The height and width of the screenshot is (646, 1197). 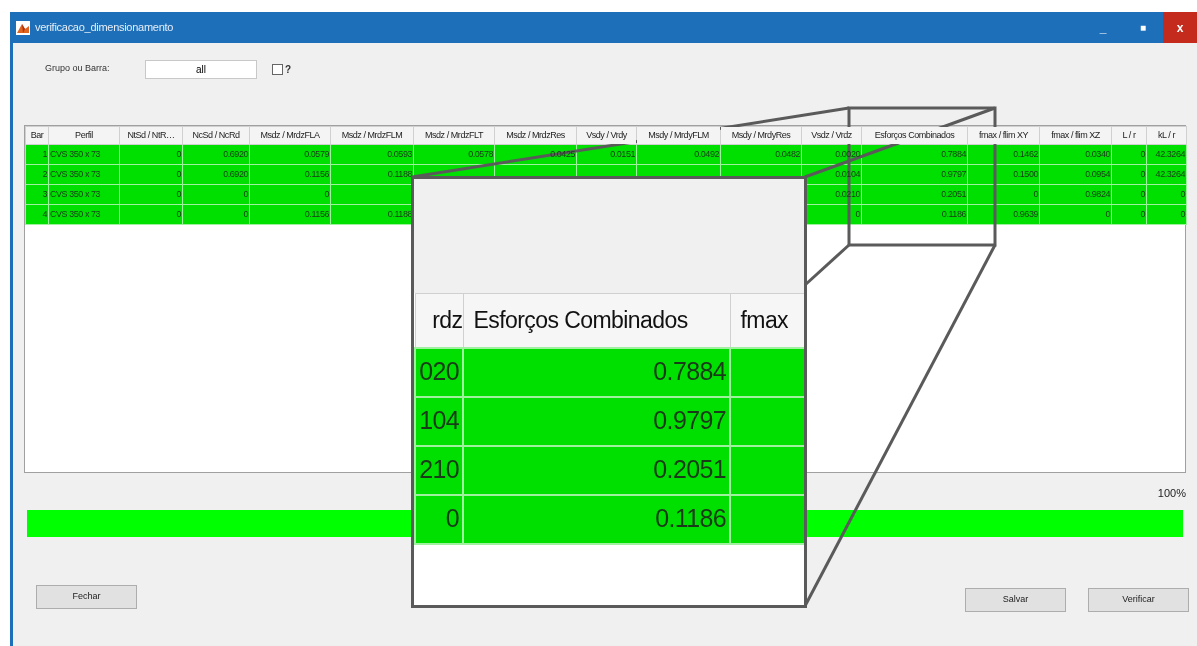 What do you see at coordinates (78, 69) in the screenshot?
I see `field-label: Grupo ou Barra:` at bounding box center [78, 69].